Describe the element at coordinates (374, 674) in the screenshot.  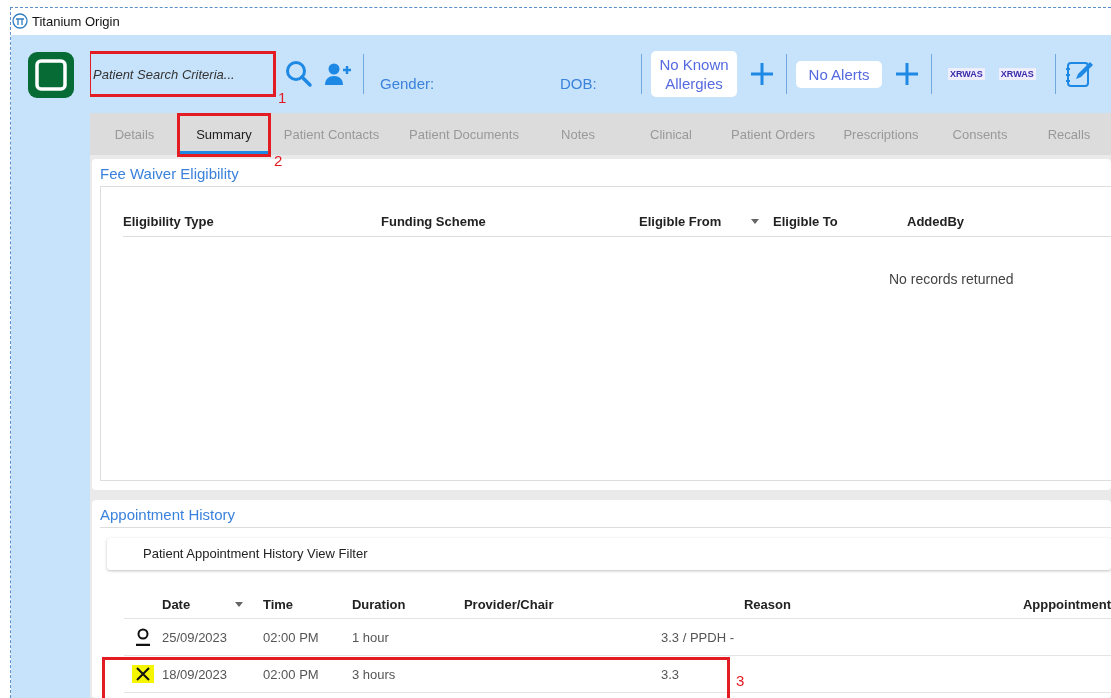
I see `table-cell-text: 3 hours` at that location.